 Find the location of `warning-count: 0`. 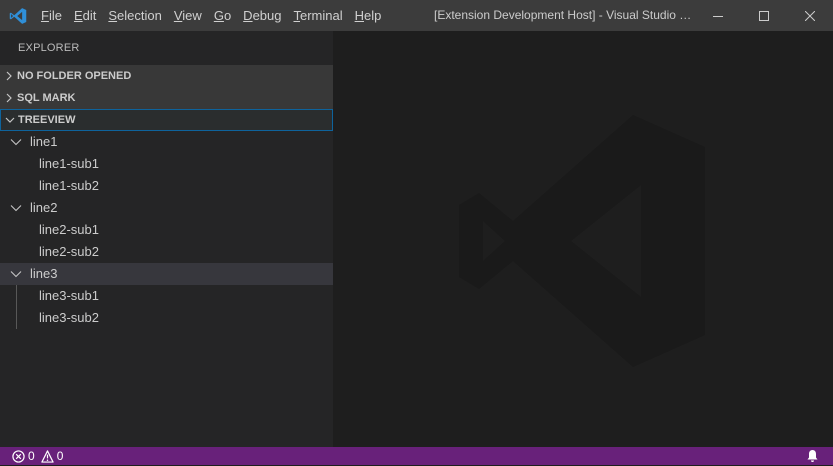

warning-count: 0 is located at coordinates (60, 456).